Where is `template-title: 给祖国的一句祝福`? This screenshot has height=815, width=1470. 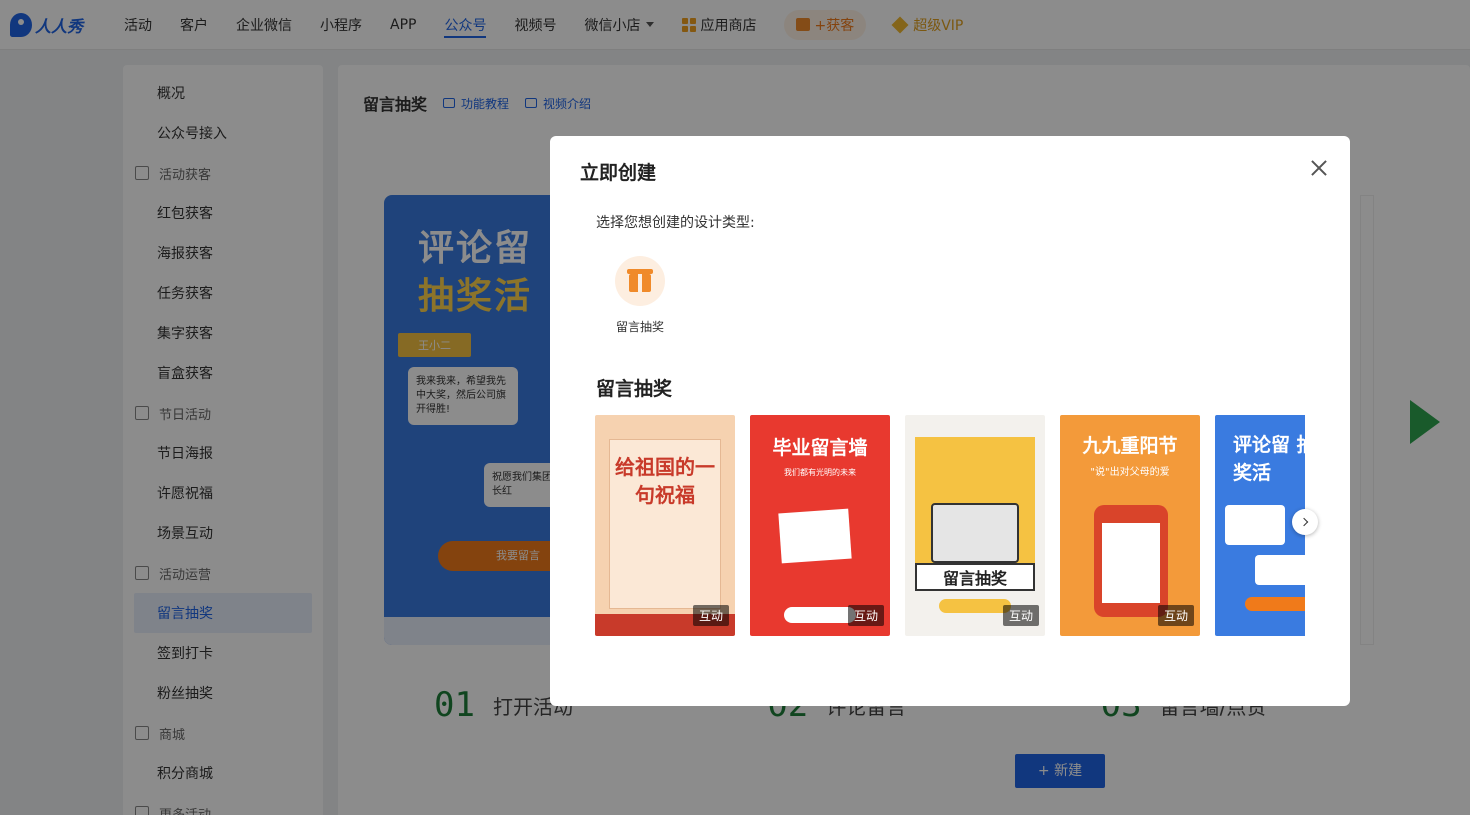
template-title: 给祖国的一句祝福 is located at coordinates (665, 481).